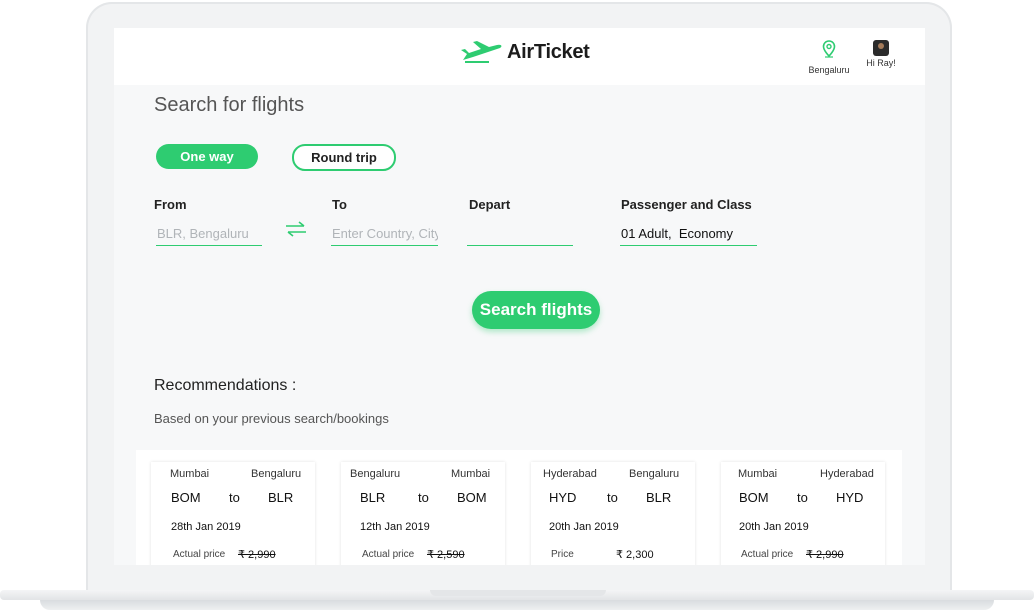 This screenshot has height=612, width=1034. I want to click on passenger-class-select, so click(688, 234).